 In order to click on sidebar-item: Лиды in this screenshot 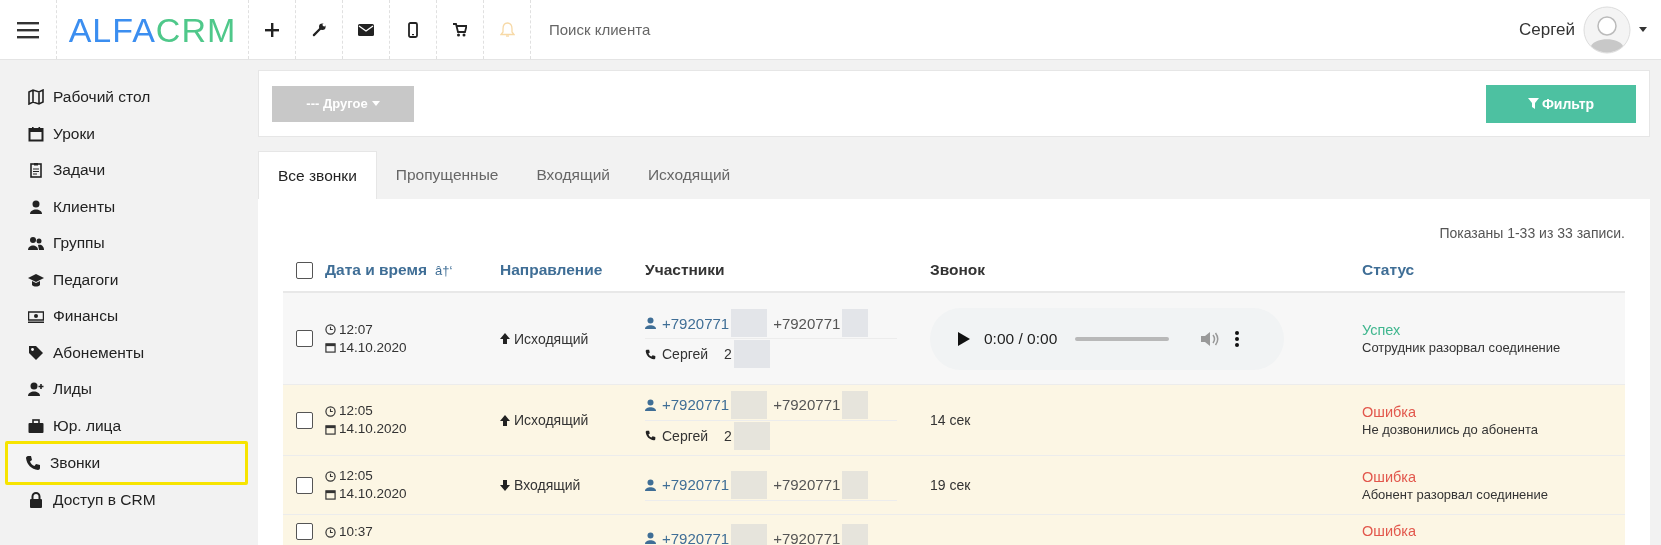, I will do `click(126, 389)`.